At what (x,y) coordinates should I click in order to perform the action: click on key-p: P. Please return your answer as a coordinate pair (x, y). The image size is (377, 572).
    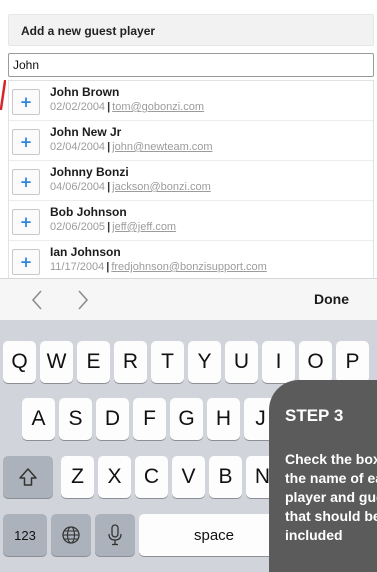
    Looking at the image, I should click on (352, 362).